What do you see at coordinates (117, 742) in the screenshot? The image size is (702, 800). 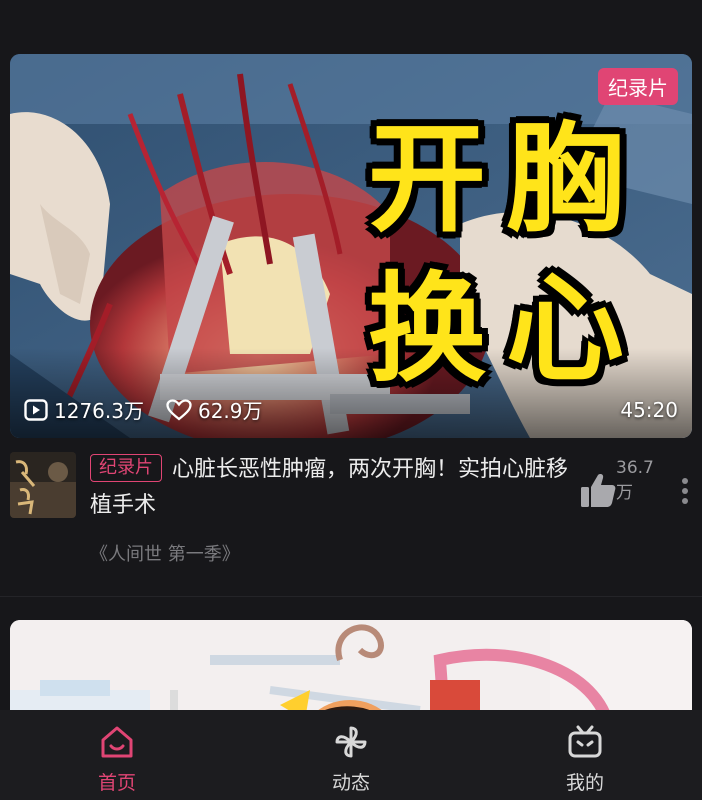 I see `home-icon` at bounding box center [117, 742].